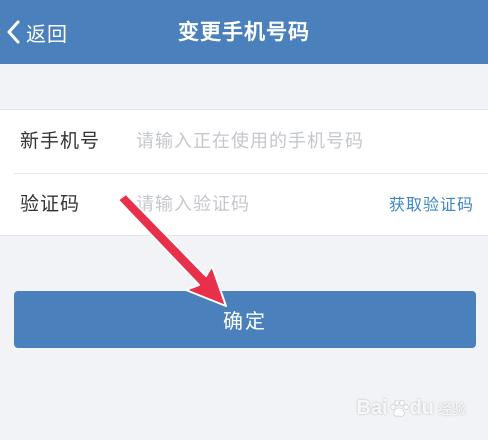  What do you see at coordinates (47, 33) in the screenshot?
I see `back-label: 返回` at bounding box center [47, 33].